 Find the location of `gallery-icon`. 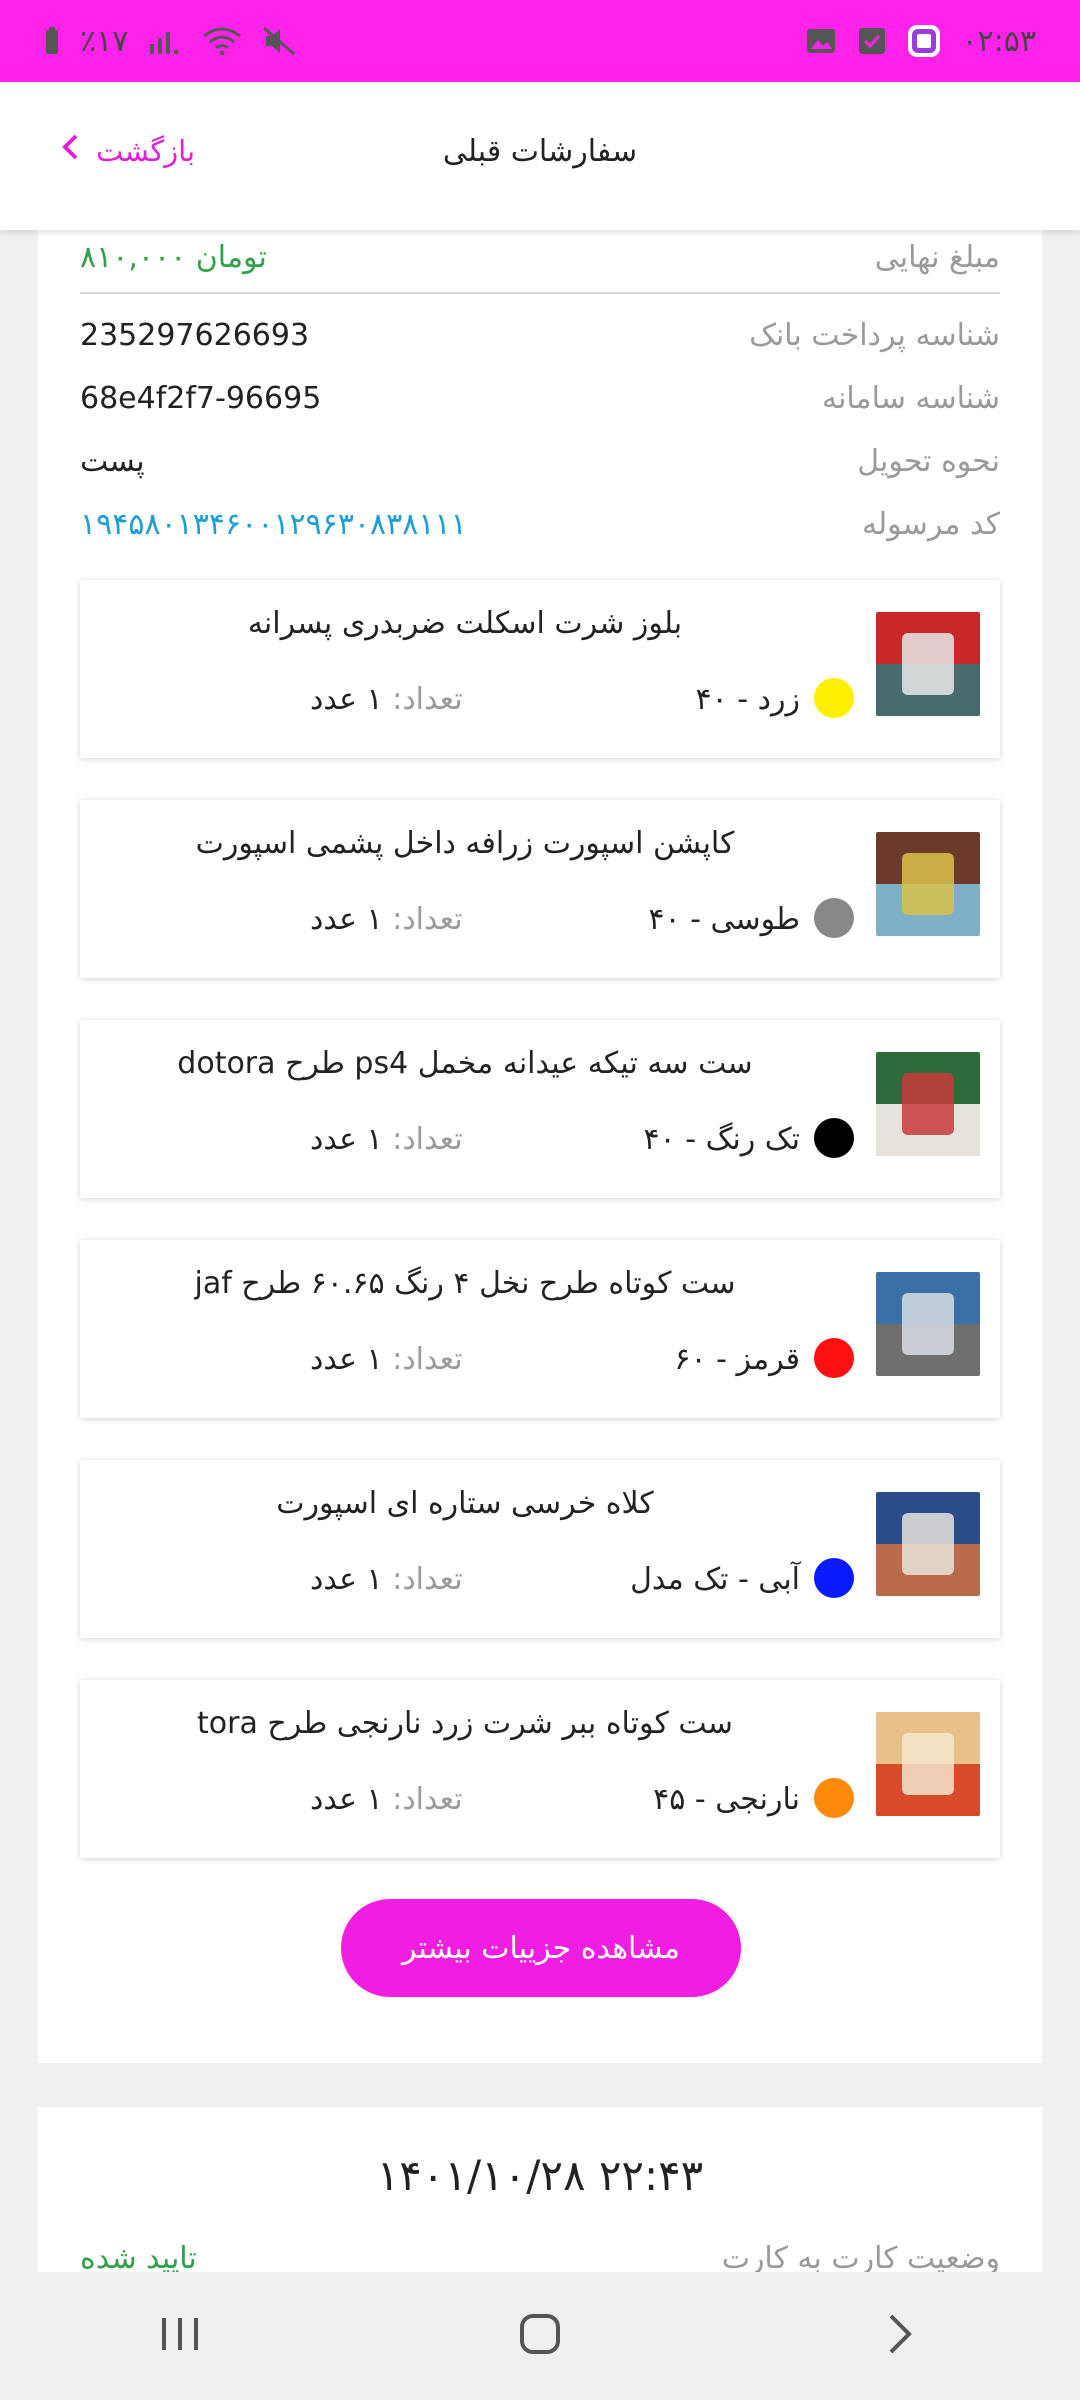

gallery-icon is located at coordinates (821, 41).